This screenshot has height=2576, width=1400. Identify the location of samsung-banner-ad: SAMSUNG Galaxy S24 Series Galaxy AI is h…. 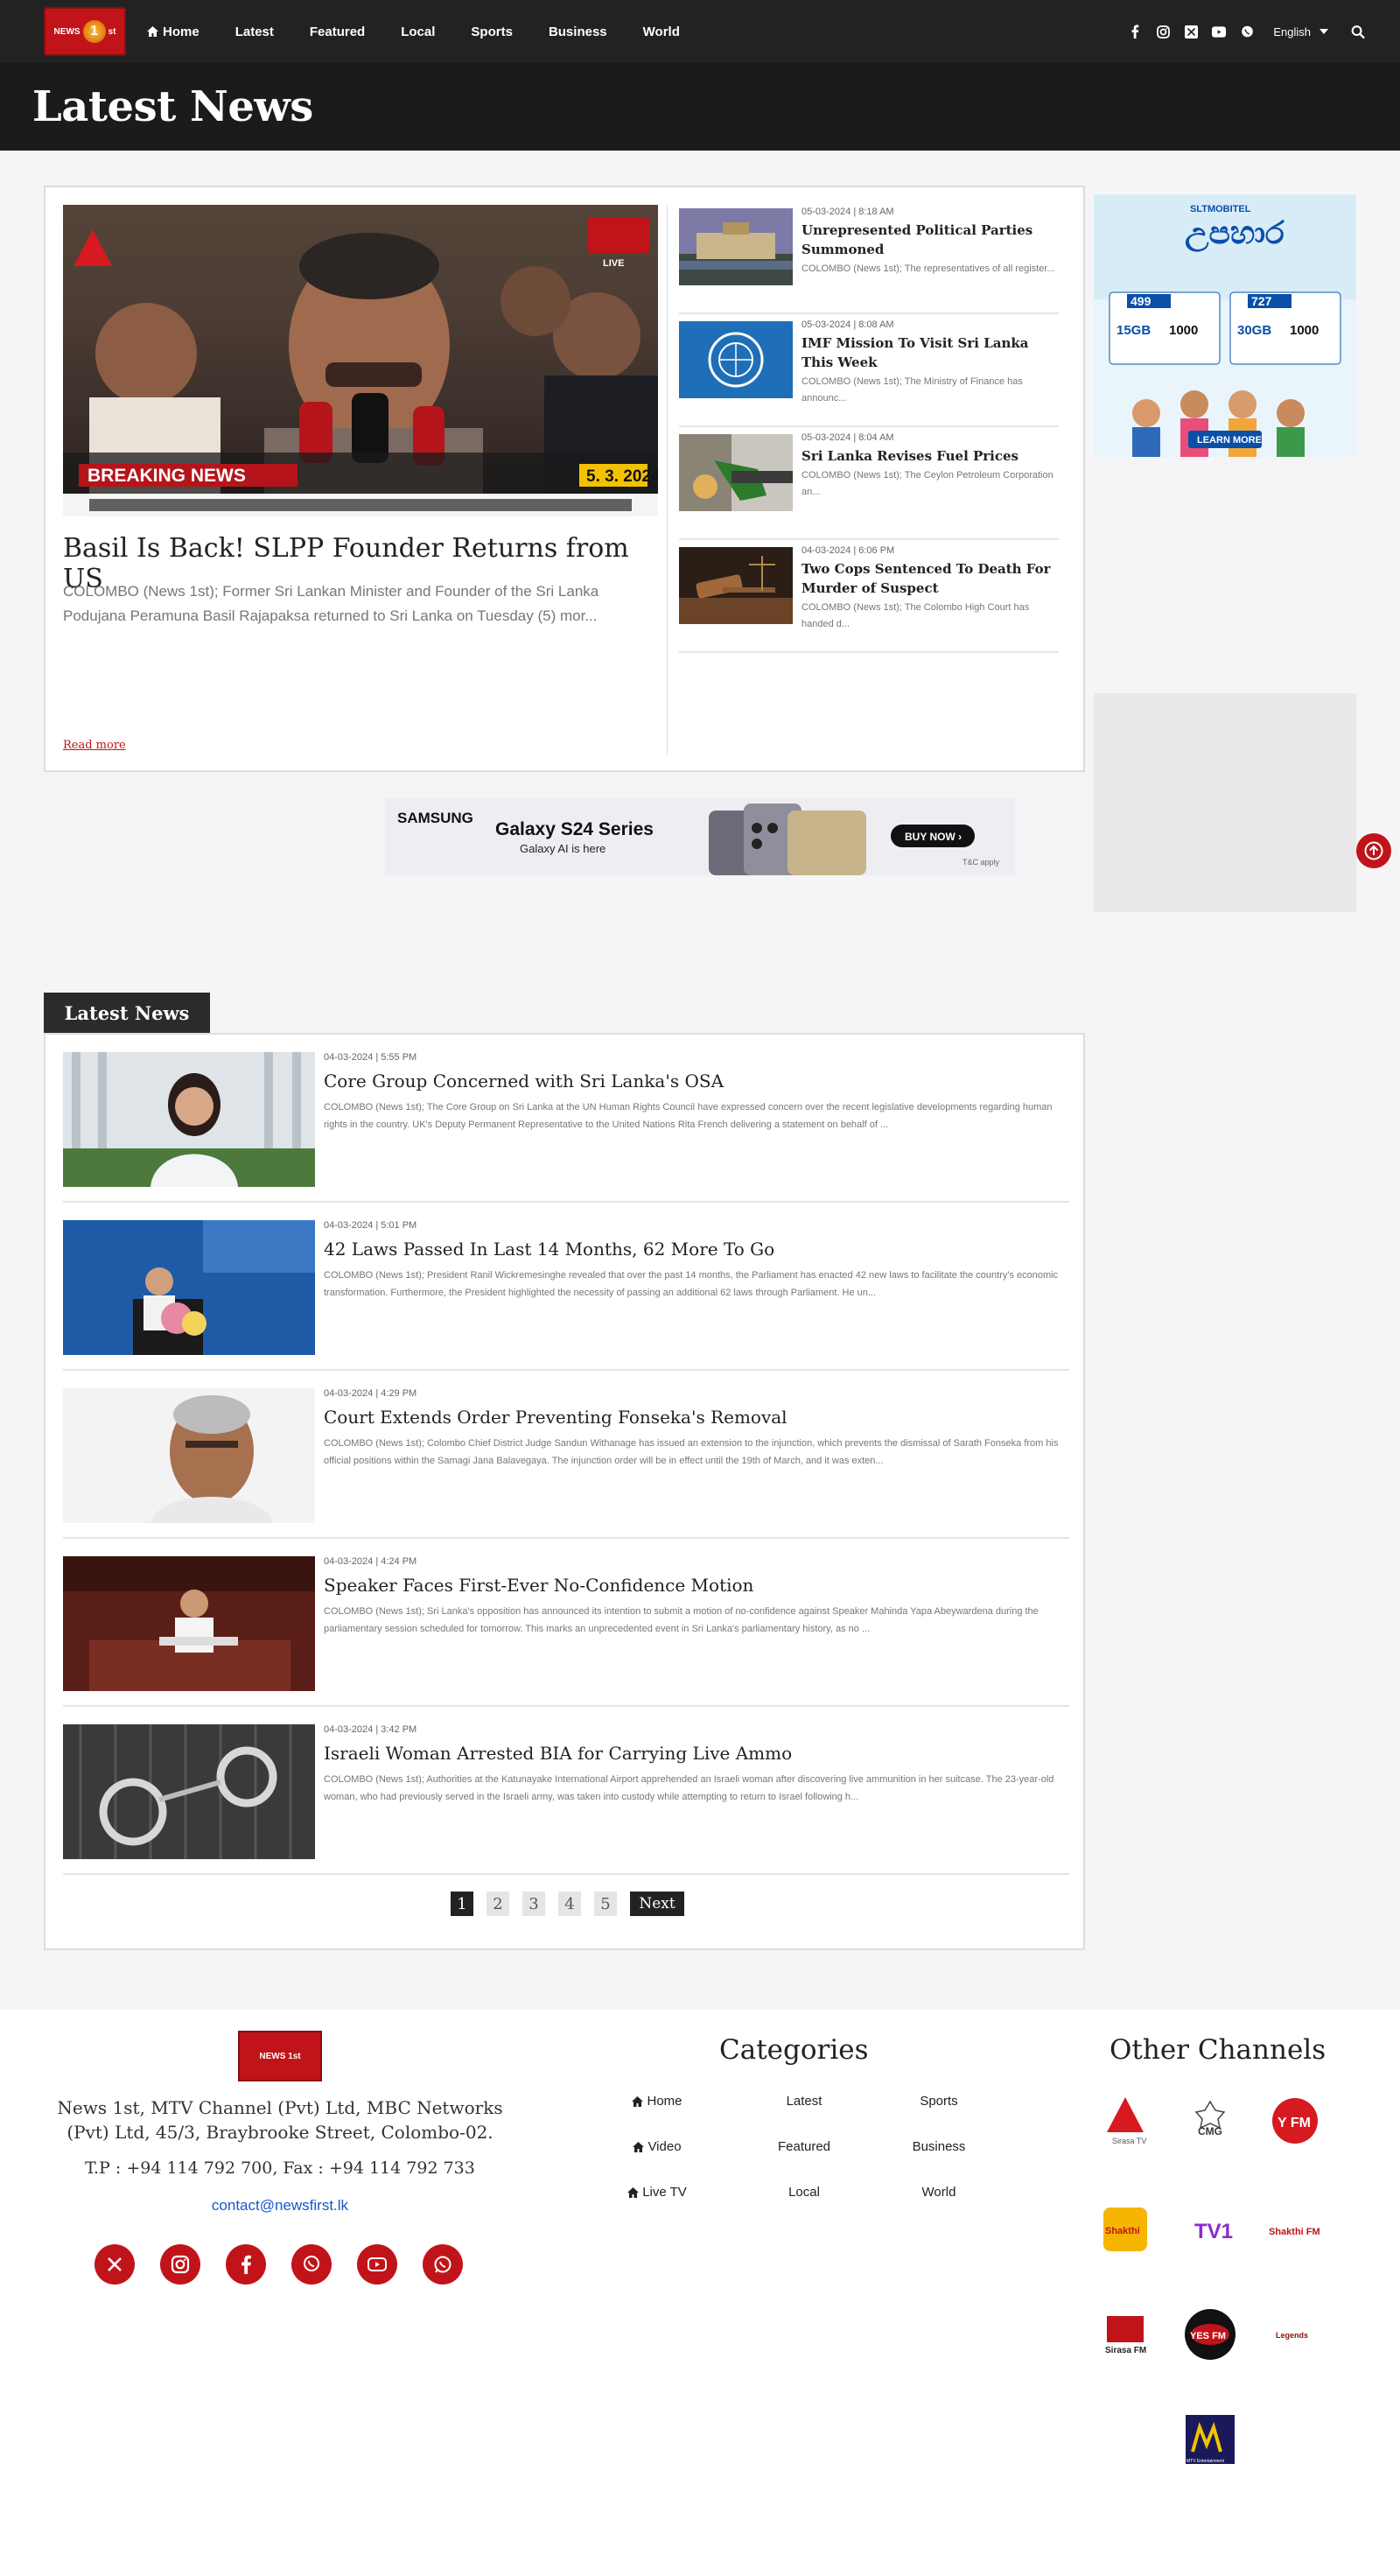
(700, 836).